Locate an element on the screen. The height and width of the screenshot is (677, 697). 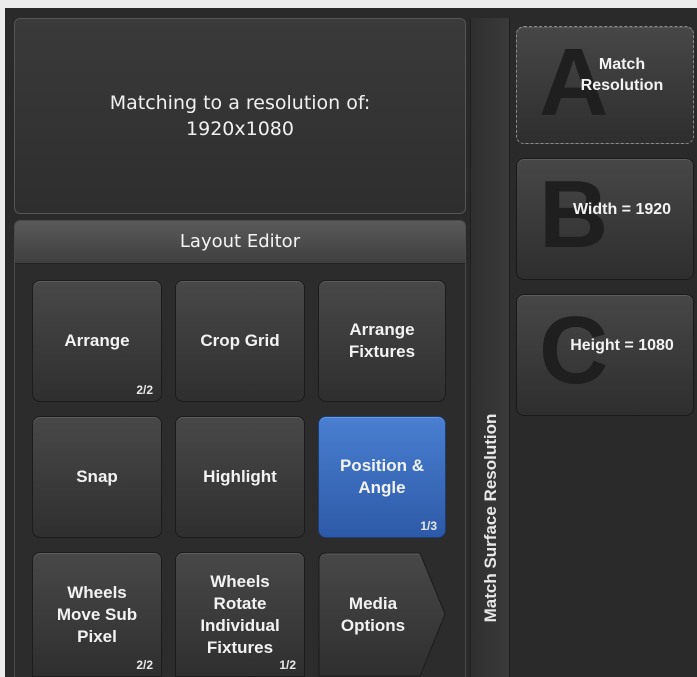
media-options-button: Media Options is located at coordinates (382, 614).